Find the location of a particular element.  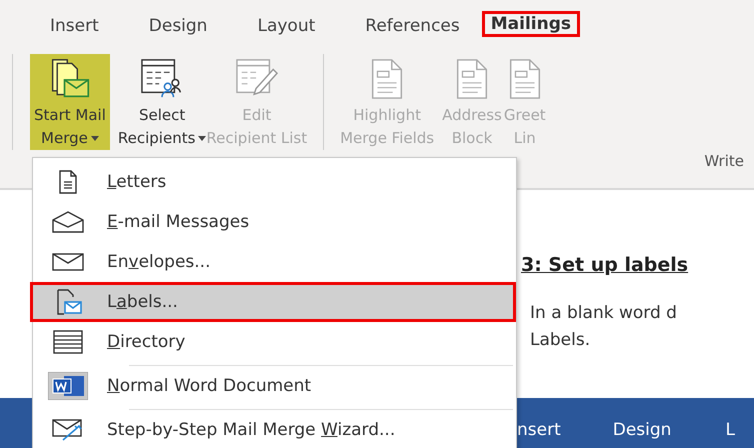

menu-item: Normal Word Document is located at coordinates (273, 384).